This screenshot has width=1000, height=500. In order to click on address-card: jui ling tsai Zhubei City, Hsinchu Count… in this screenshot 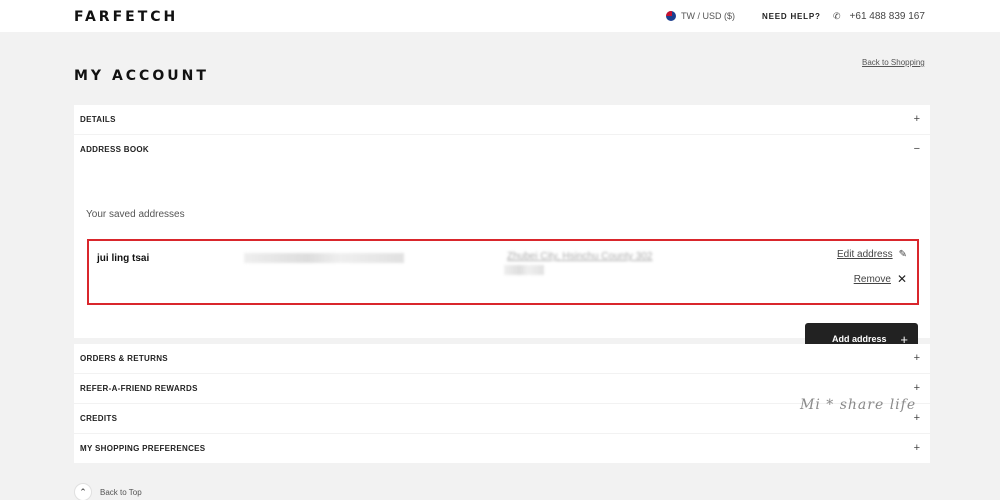, I will do `click(503, 272)`.